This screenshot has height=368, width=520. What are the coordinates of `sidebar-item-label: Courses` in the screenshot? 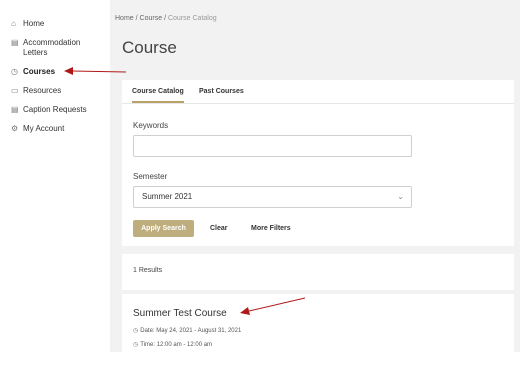 It's located at (39, 71).